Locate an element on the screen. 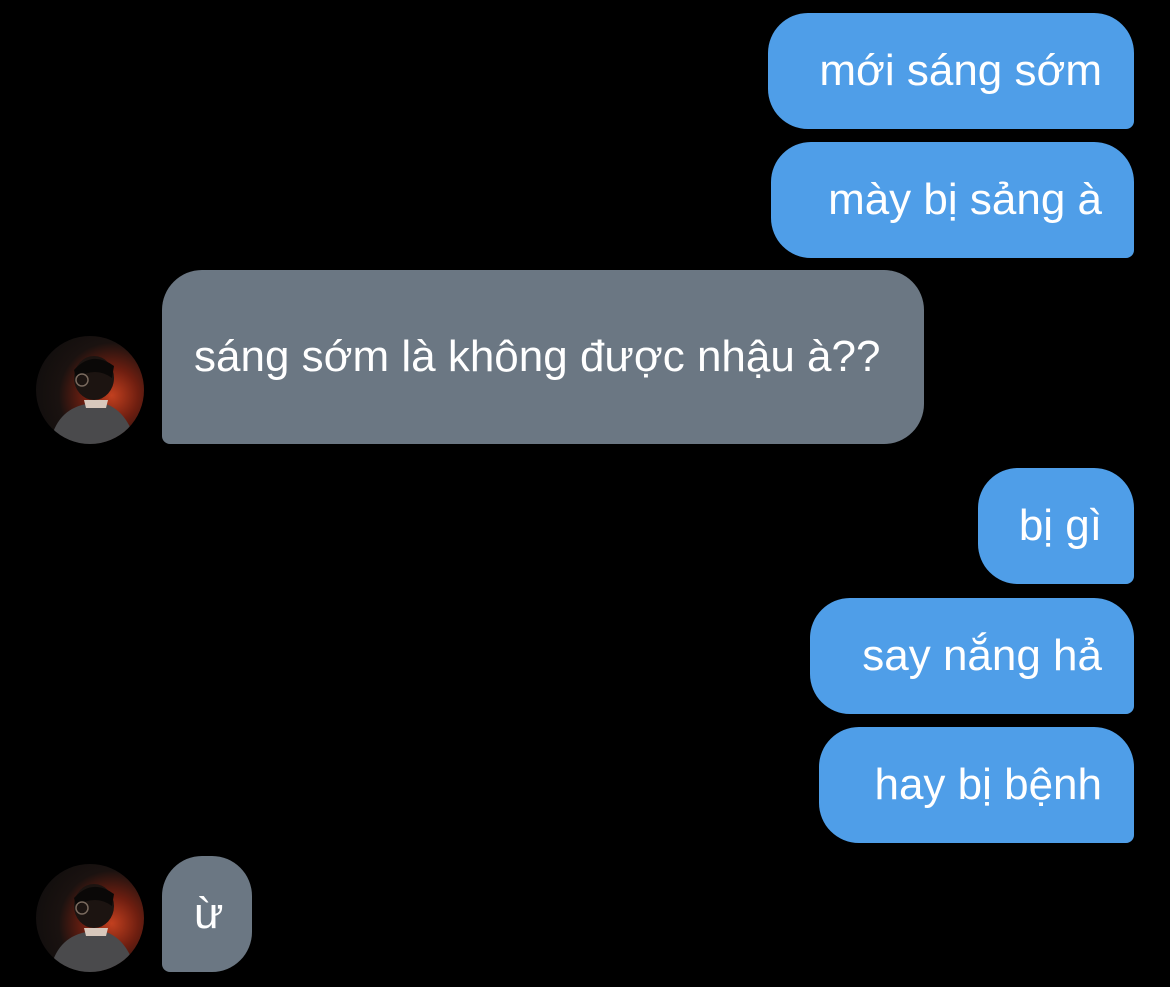 Image resolution: width=1170 pixels, height=987 pixels. message-text: mới sáng sớm is located at coordinates (960, 70).